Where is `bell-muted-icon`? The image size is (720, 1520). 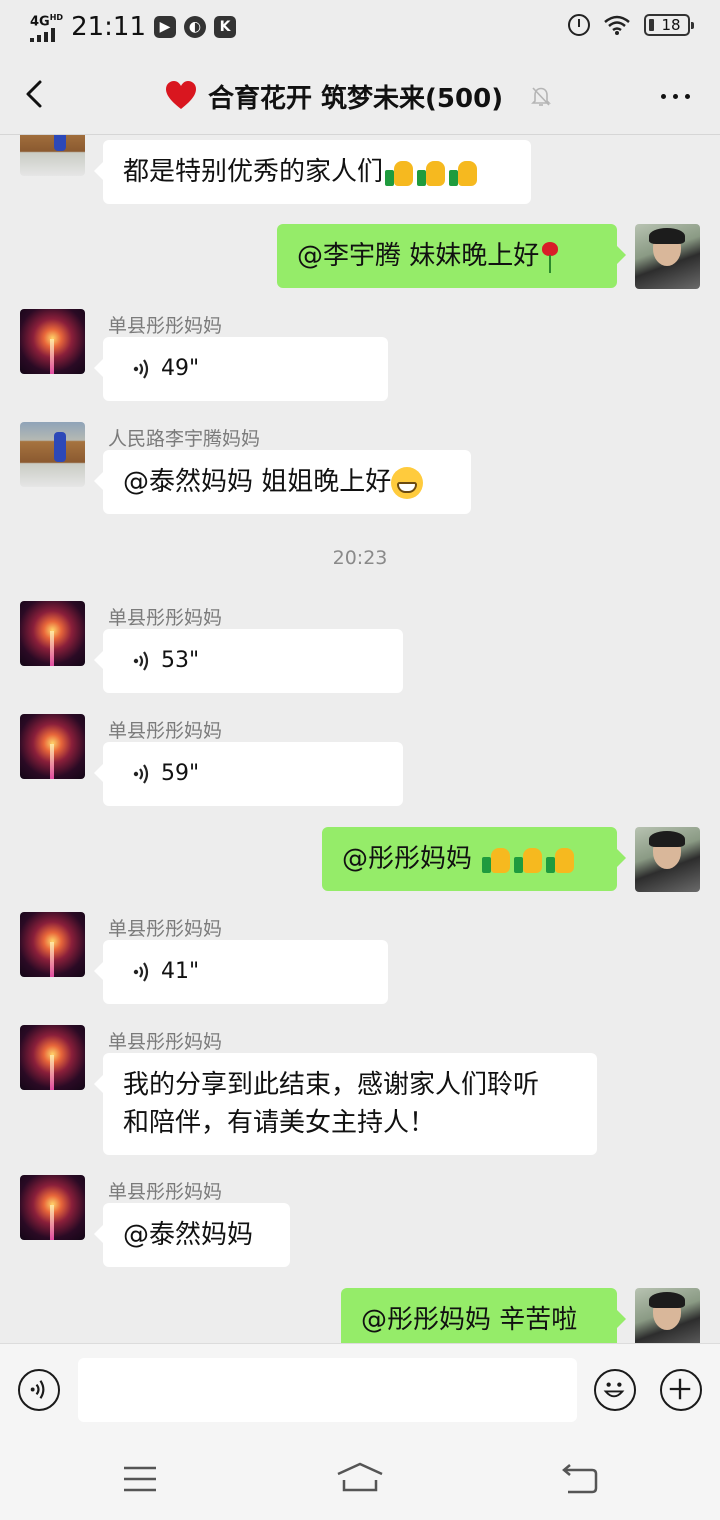 bell-muted-icon is located at coordinates (541, 96).